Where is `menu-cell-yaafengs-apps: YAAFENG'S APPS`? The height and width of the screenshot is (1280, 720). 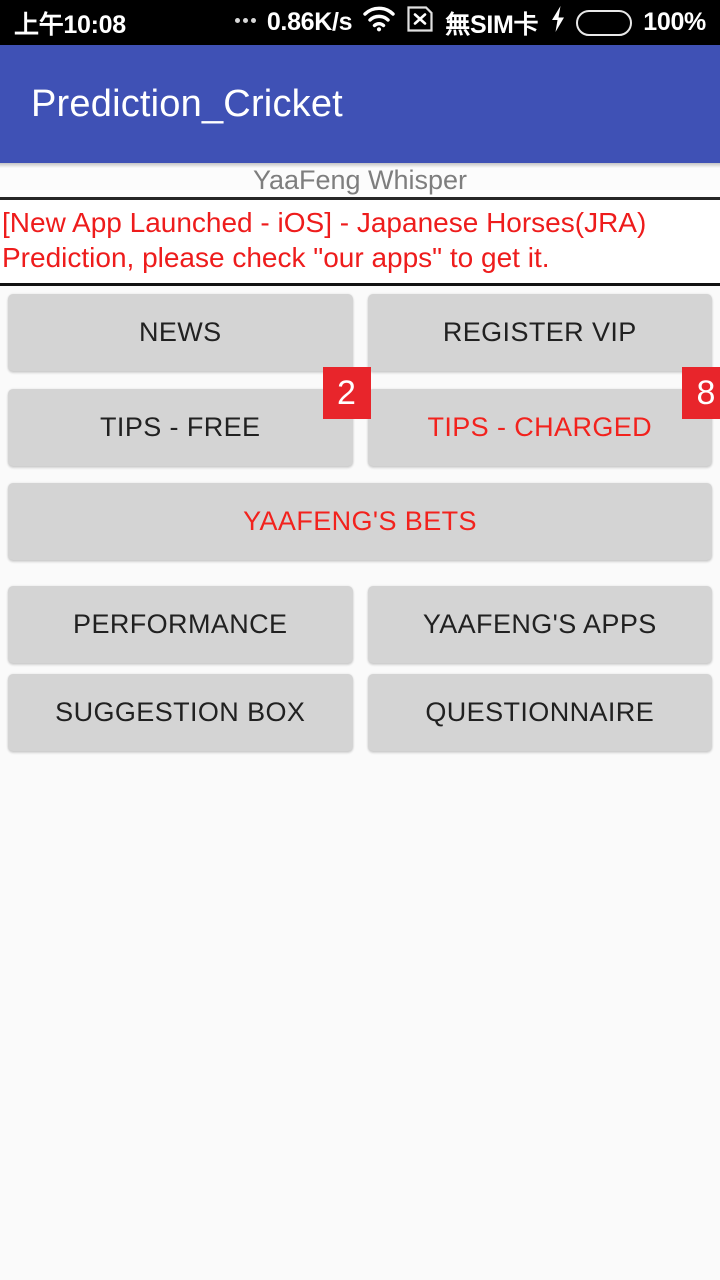
menu-cell-yaafengs-apps: YAAFENG'S APPS is located at coordinates (539, 624).